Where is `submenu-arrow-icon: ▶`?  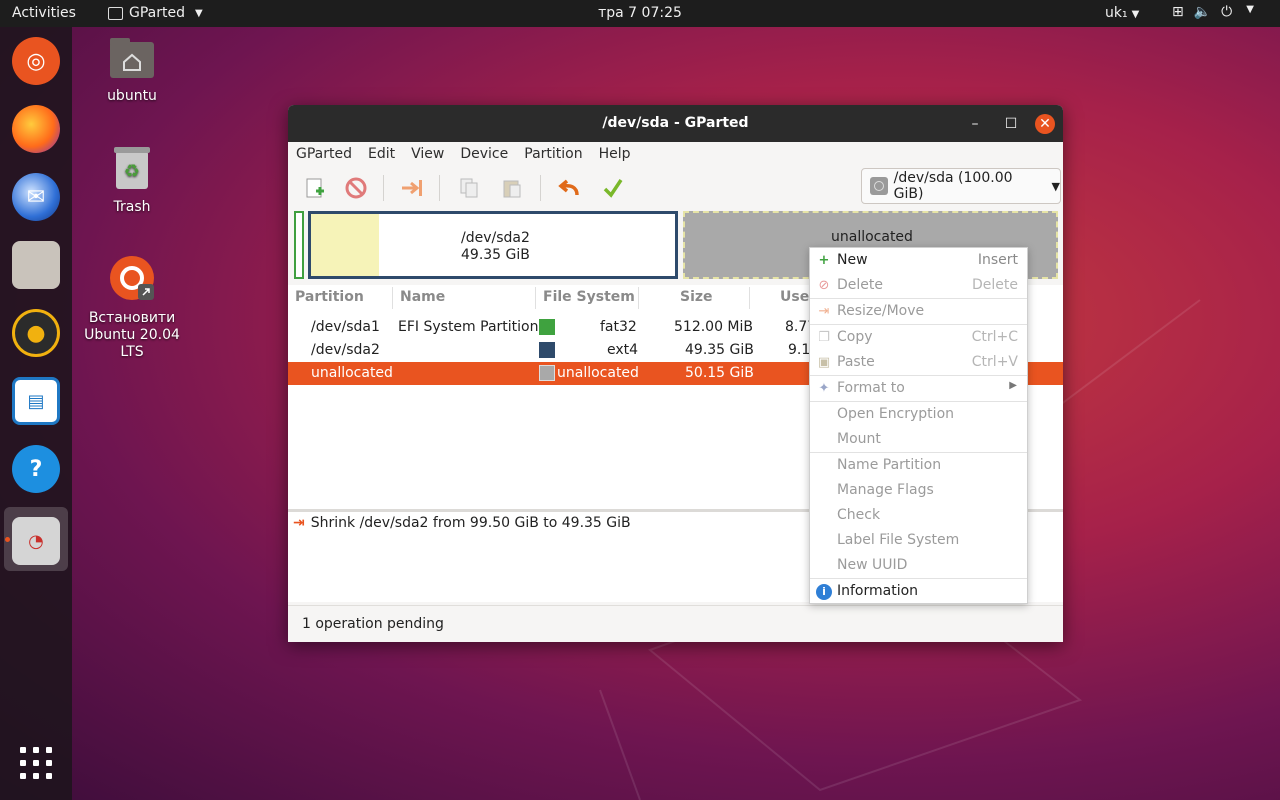
submenu-arrow-icon: ▶ is located at coordinates (1013, 385).